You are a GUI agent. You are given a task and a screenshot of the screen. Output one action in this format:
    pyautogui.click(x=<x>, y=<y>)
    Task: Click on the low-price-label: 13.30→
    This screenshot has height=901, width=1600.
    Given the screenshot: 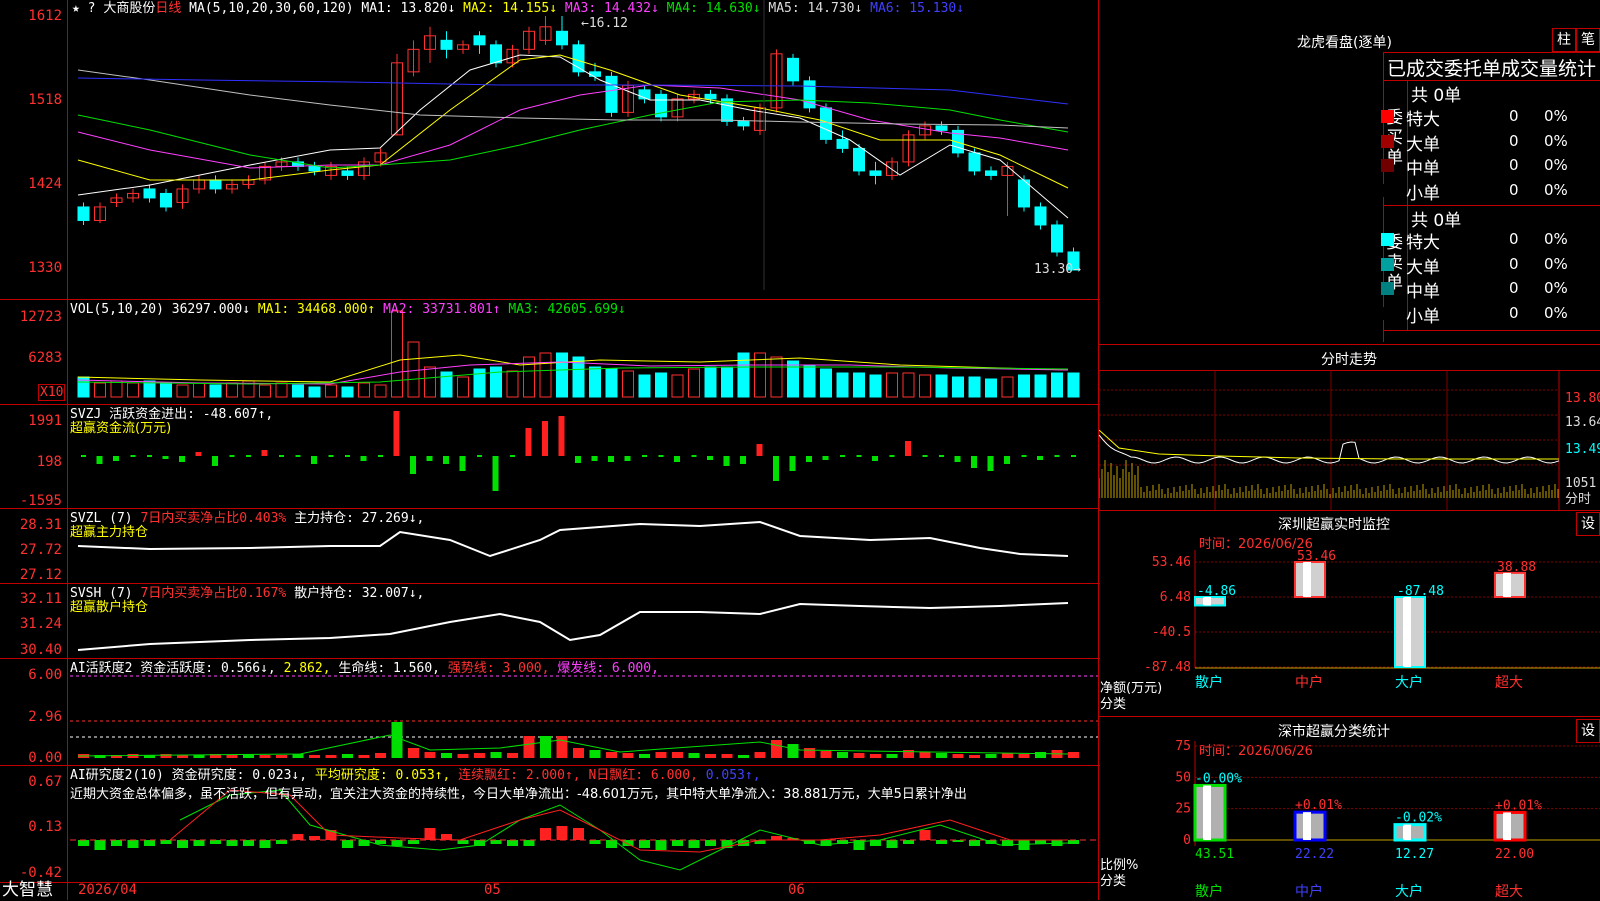 What is the action you would take?
    pyautogui.click(x=1057, y=269)
    